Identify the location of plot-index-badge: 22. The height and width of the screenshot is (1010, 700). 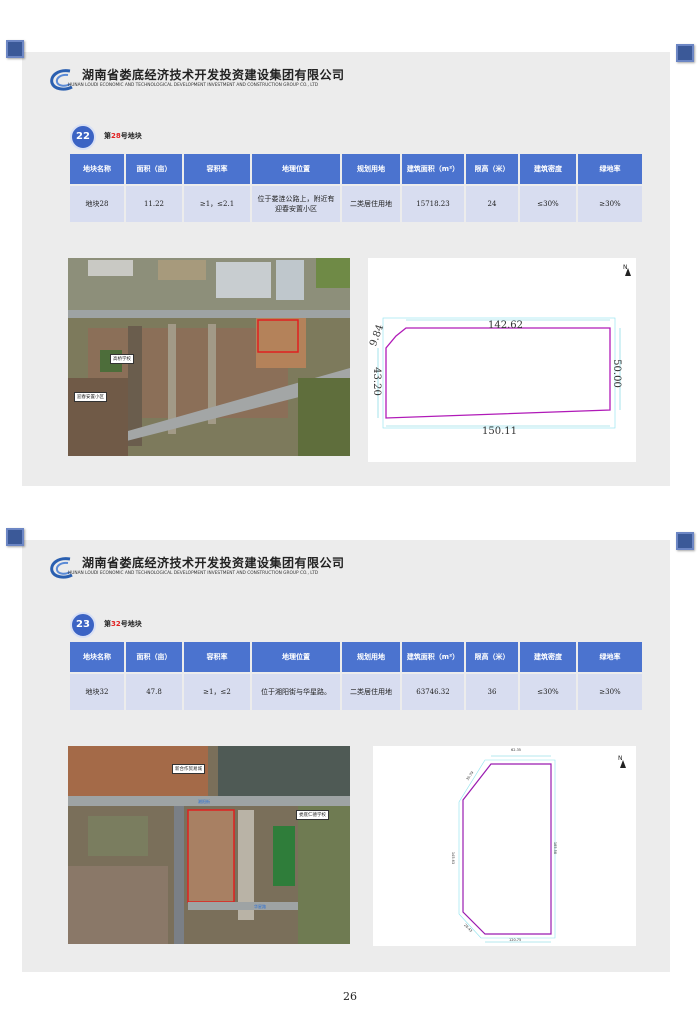
(83, 137).